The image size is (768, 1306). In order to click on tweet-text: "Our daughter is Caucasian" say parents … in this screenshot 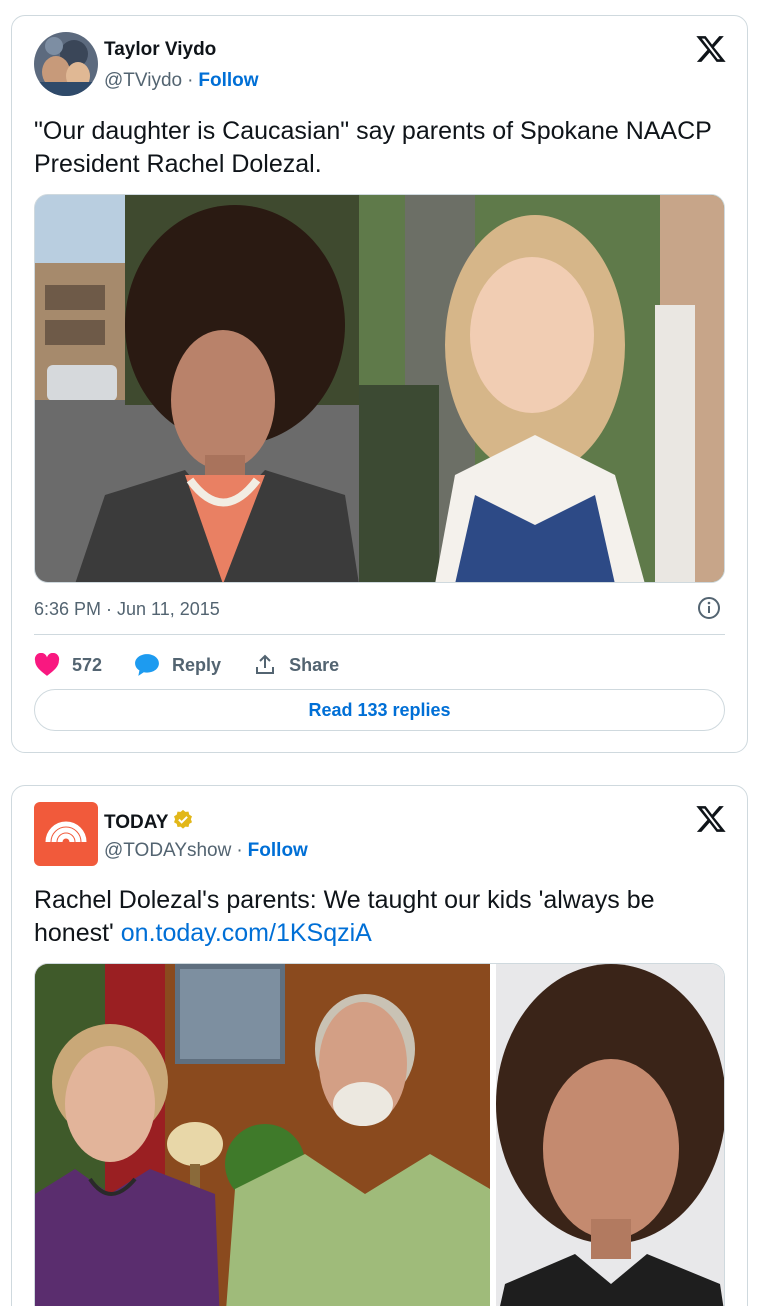, I will do `click(373, 147)`.